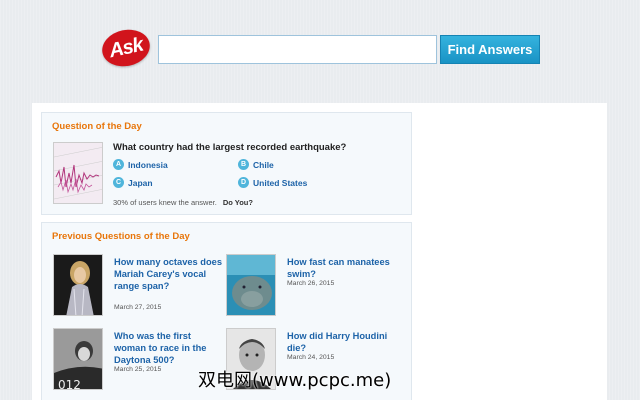 This screenshot has height=400, width=640. What do you see at coordinates (118, 182) in the screenshot?
I see `answer-letter-badge: C` at bounding box center [118, 182].